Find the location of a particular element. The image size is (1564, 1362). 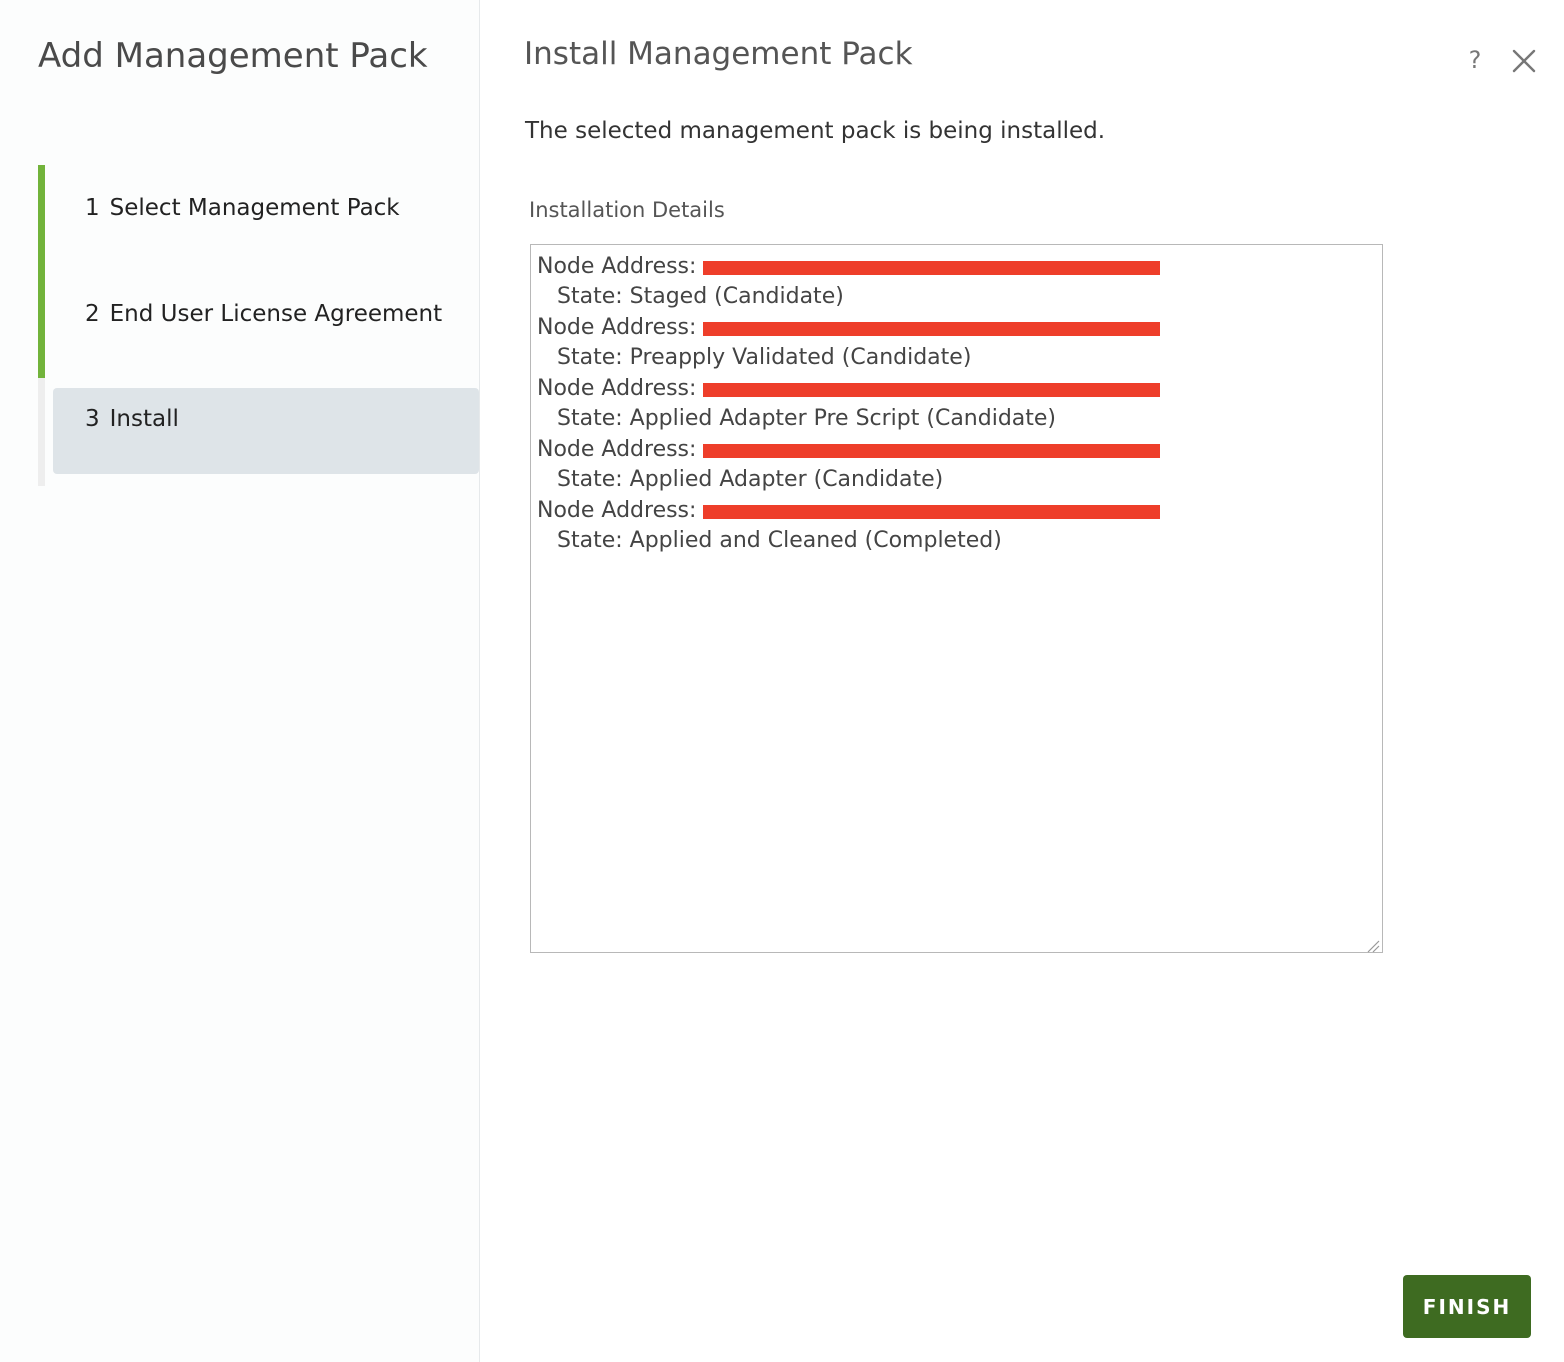

resize-grip-icon is located at coordinates (1372, 943).